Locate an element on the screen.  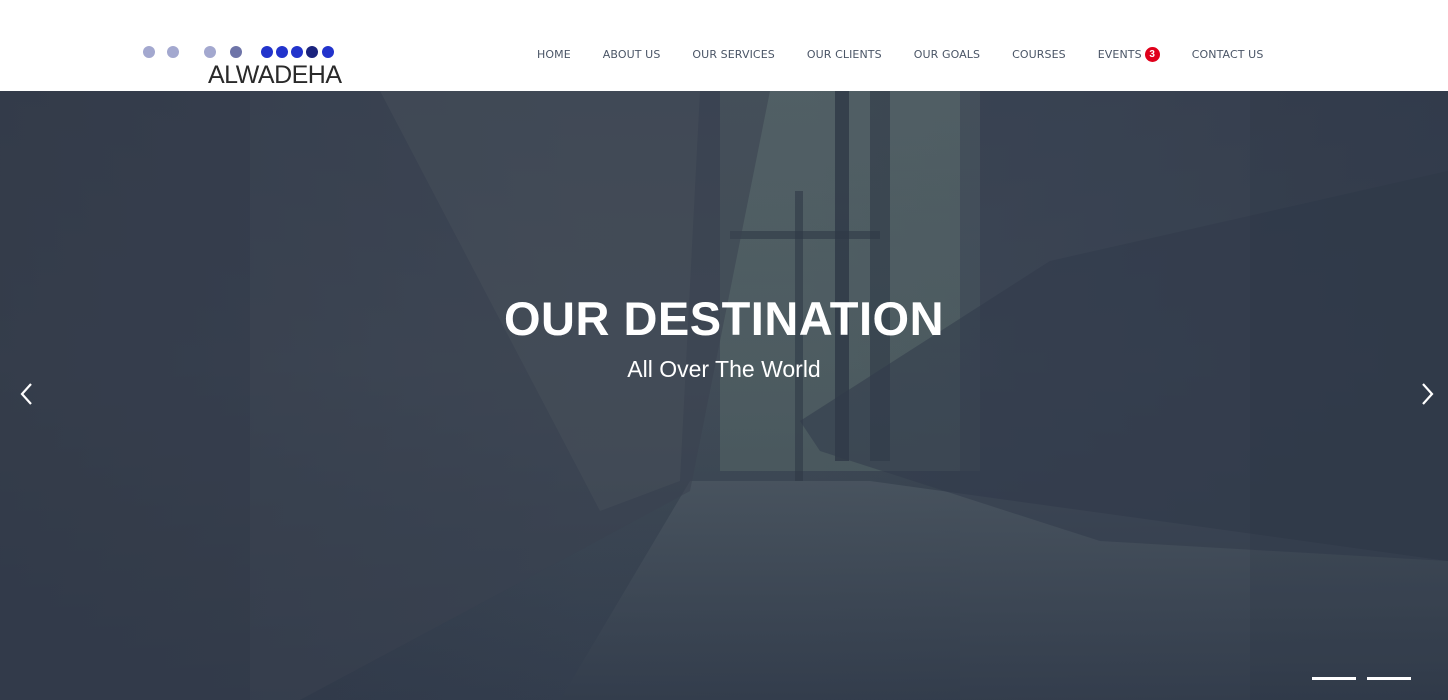
nav-item-our-goals: OUR GOALS is located at coordinates (947, 54).